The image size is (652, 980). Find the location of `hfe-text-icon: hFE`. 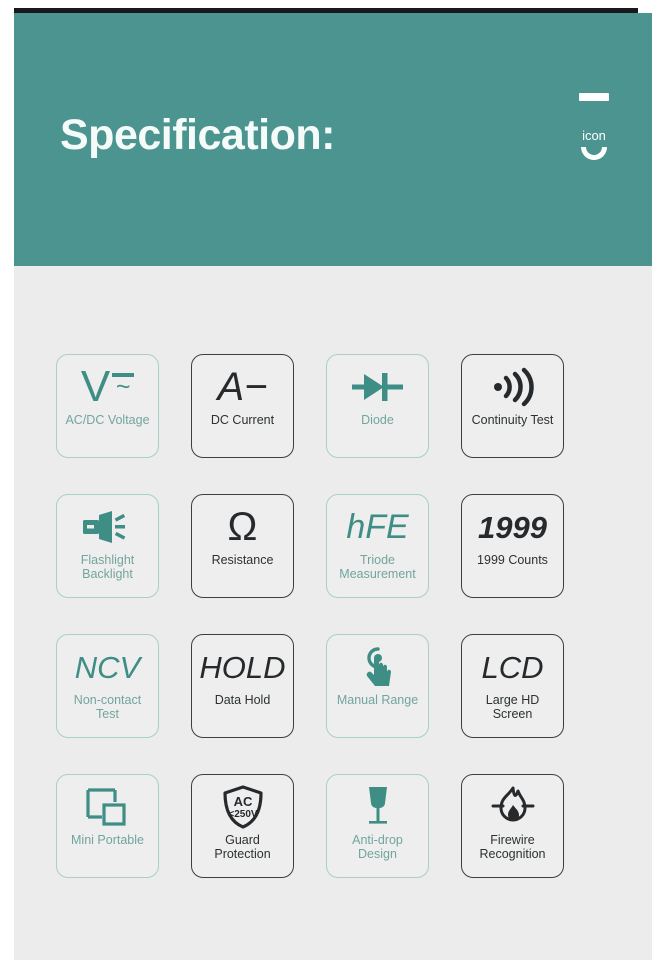

hfe-text-icon: hFE is located at coordinates (377, 524).